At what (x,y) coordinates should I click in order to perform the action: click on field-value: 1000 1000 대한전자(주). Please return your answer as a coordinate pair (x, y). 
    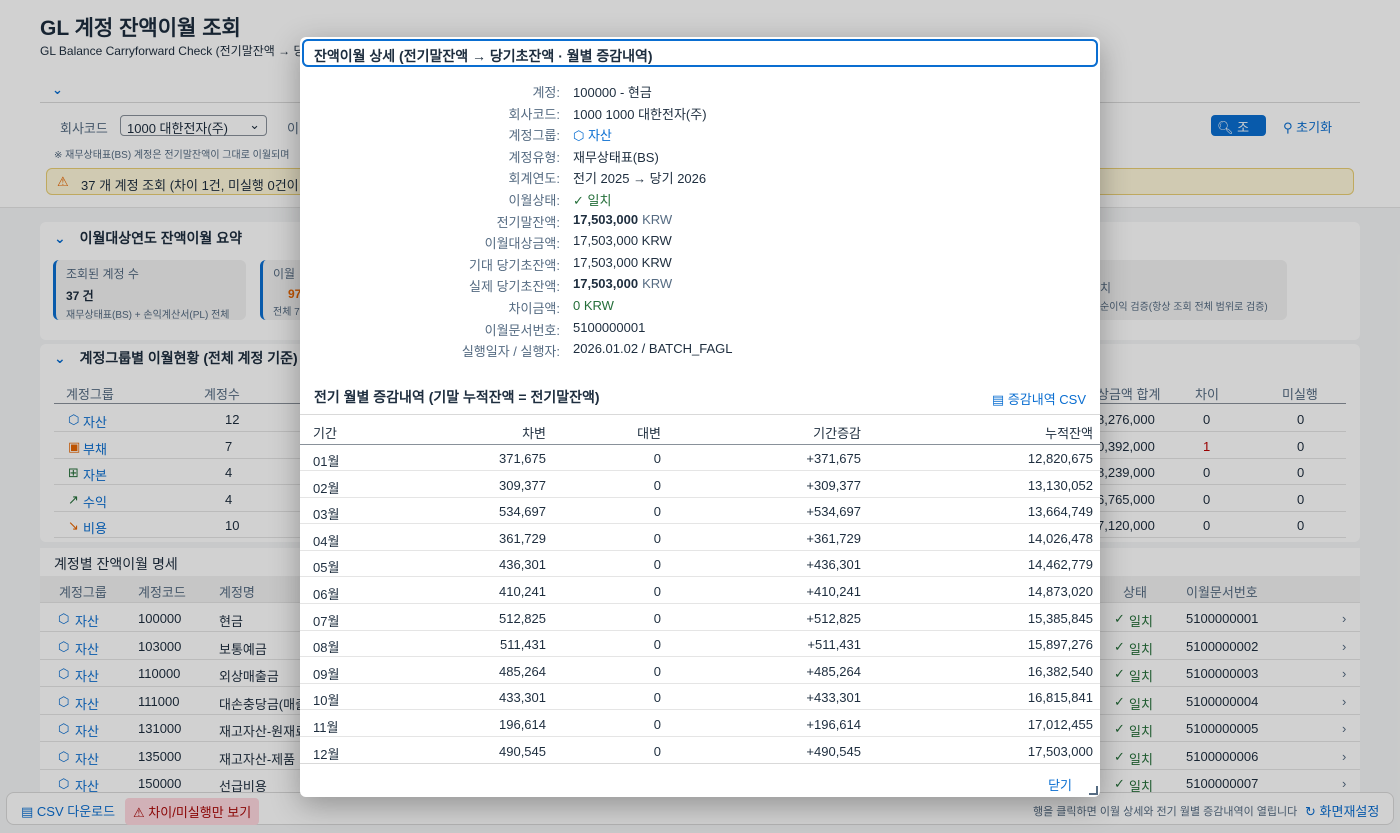
    Looking at the image, I should click on (640, 114).